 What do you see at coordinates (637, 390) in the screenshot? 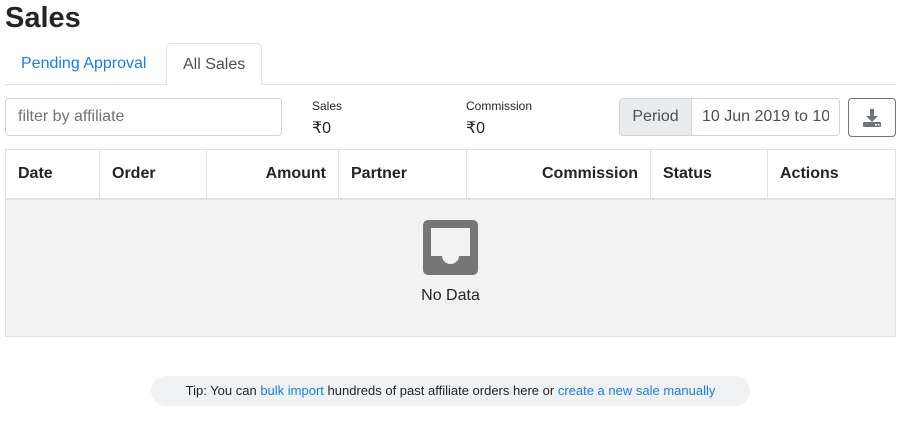
I see `create-sale-link: create a new sale manually` at bounding box center [637, 390].